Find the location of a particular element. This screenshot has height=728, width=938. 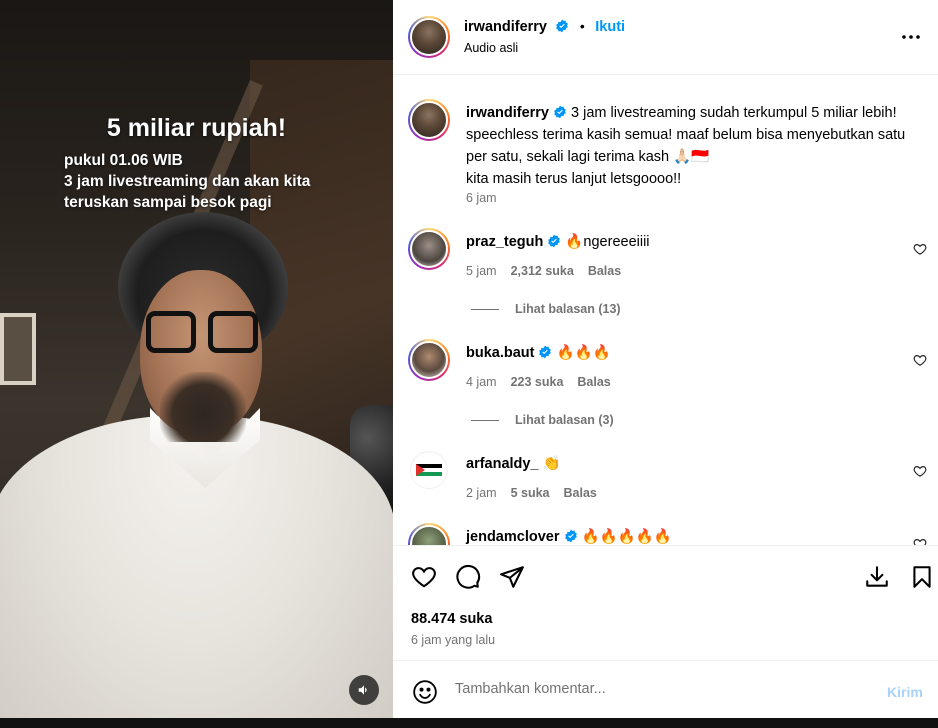

header-username: irwandiferry is located at coordinates (505, 27).